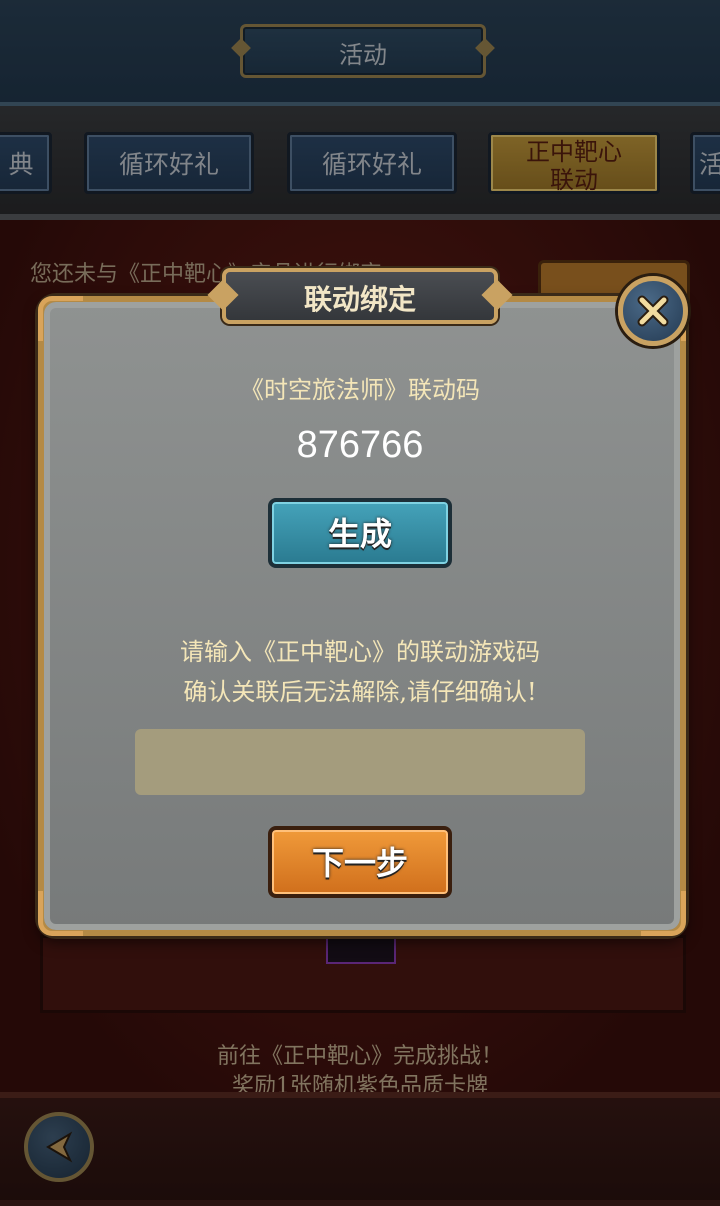 The width and height of the screenshot is (720, 1206). What do you see at coordinates (359, 299) in the screenshot?
I see `dialog-title: 联动绑定` at bounding box center [359, 299].